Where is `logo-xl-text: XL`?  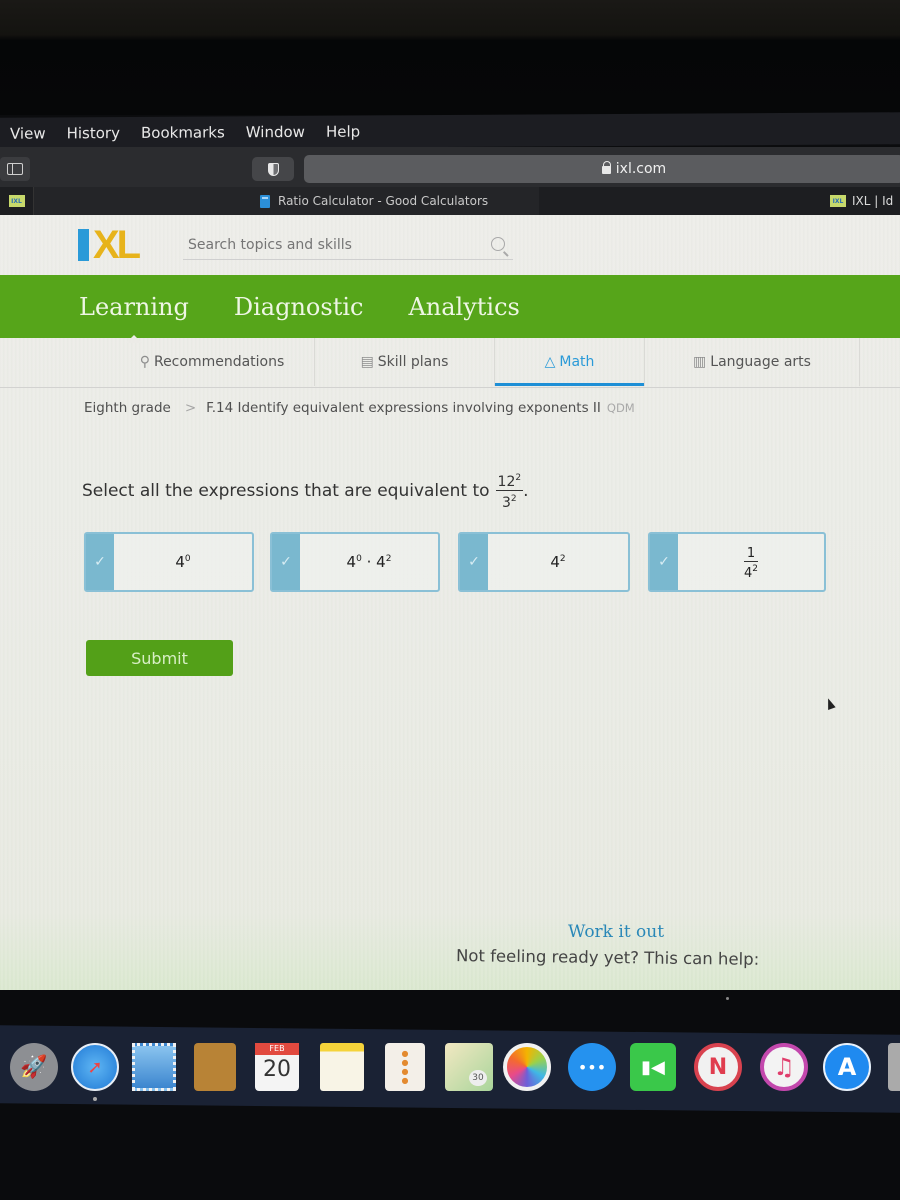
logo-xl-text: XL is located at coordinates (117, 245).